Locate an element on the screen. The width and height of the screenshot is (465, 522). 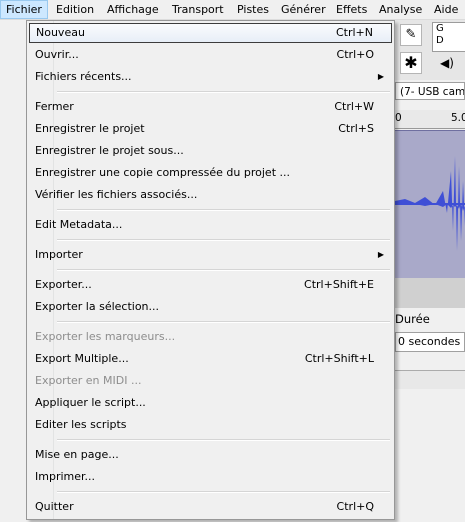
level-meter: G D is located at coordinates (448, 37).